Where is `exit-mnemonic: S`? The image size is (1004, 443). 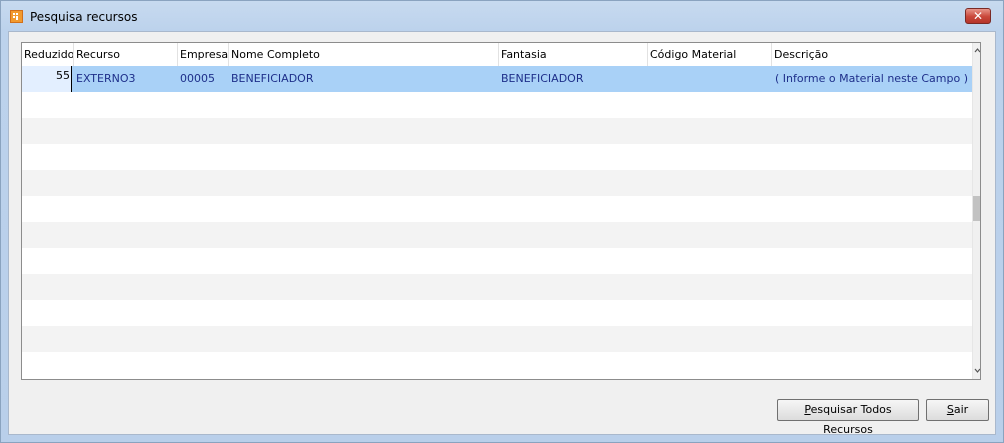 exit-mnemonic: S is located at coordinates (950, 409).